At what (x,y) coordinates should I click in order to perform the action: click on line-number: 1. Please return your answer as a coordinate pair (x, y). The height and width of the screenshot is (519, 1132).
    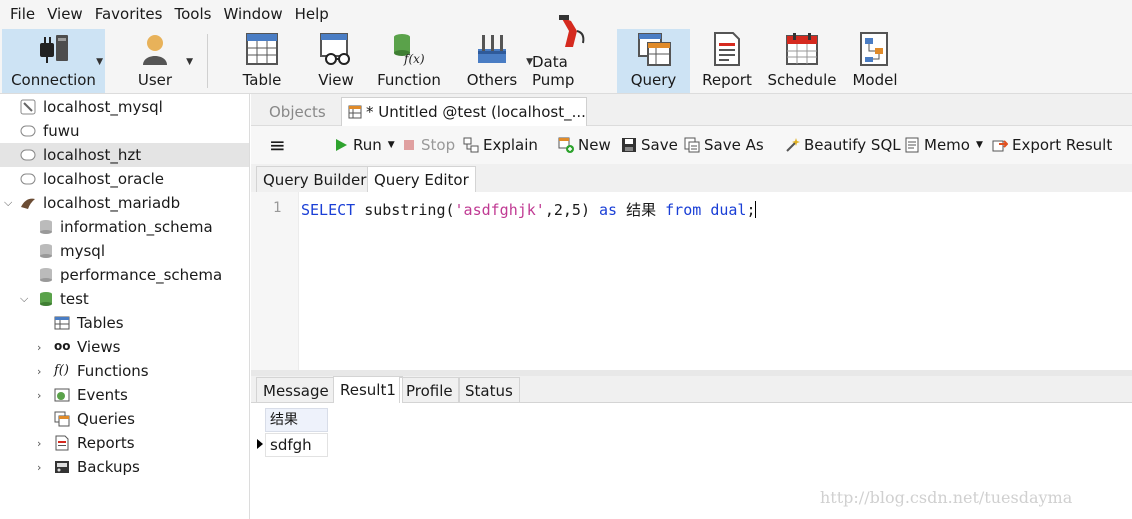
    Looking at the image, I should click on (277, 208).